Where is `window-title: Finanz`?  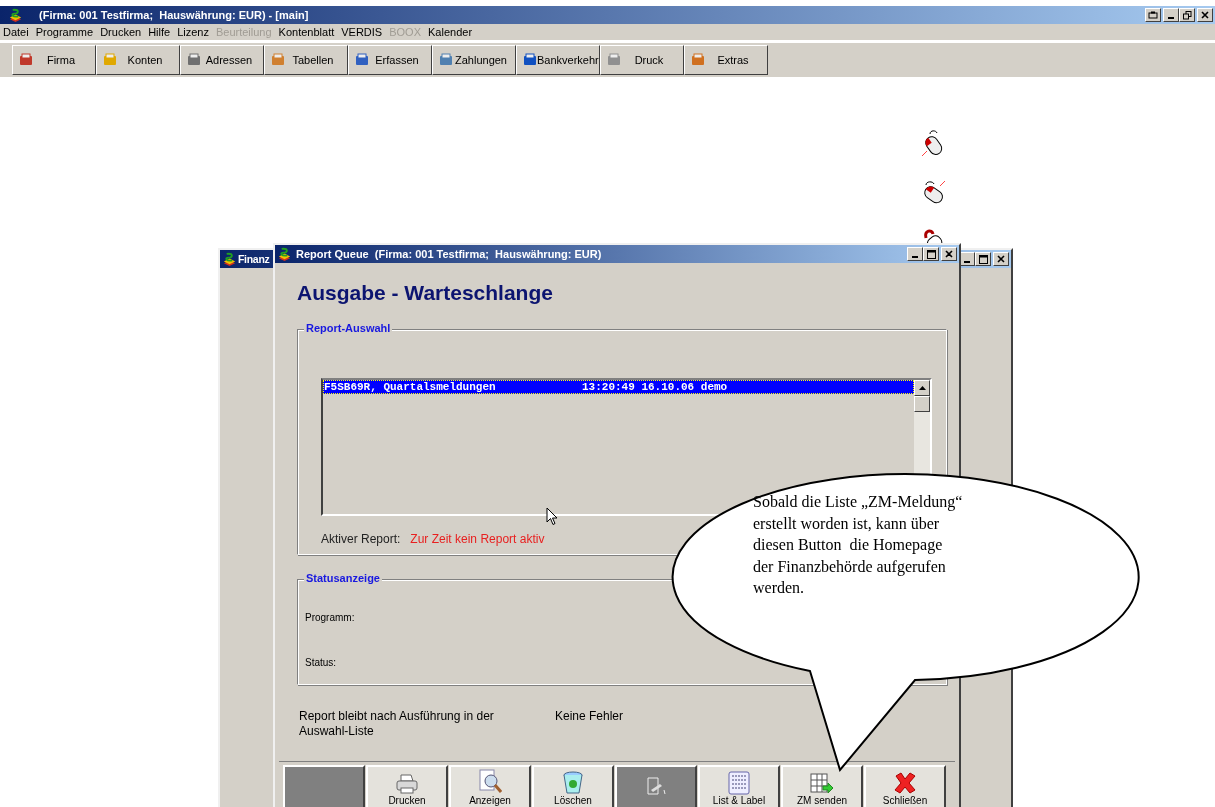
window-title: Finanz is located at coordinates (254, 259).